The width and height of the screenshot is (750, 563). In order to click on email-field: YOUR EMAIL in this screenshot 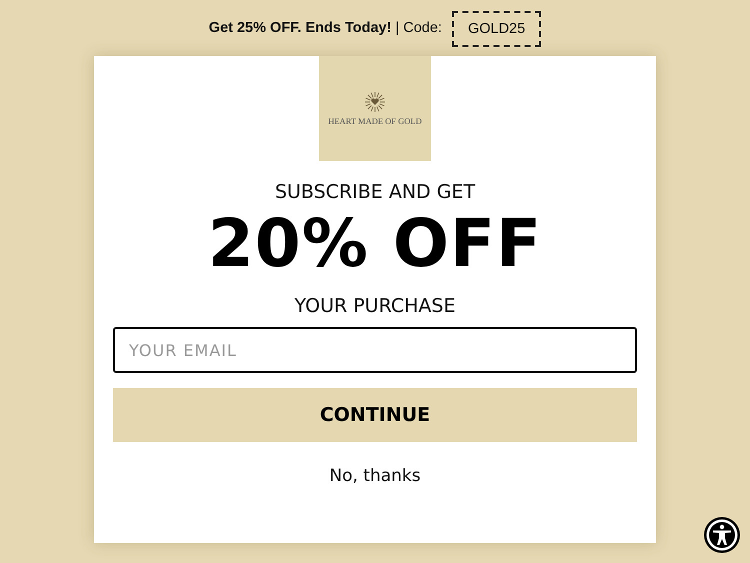, I will do `click(375, 350)`.